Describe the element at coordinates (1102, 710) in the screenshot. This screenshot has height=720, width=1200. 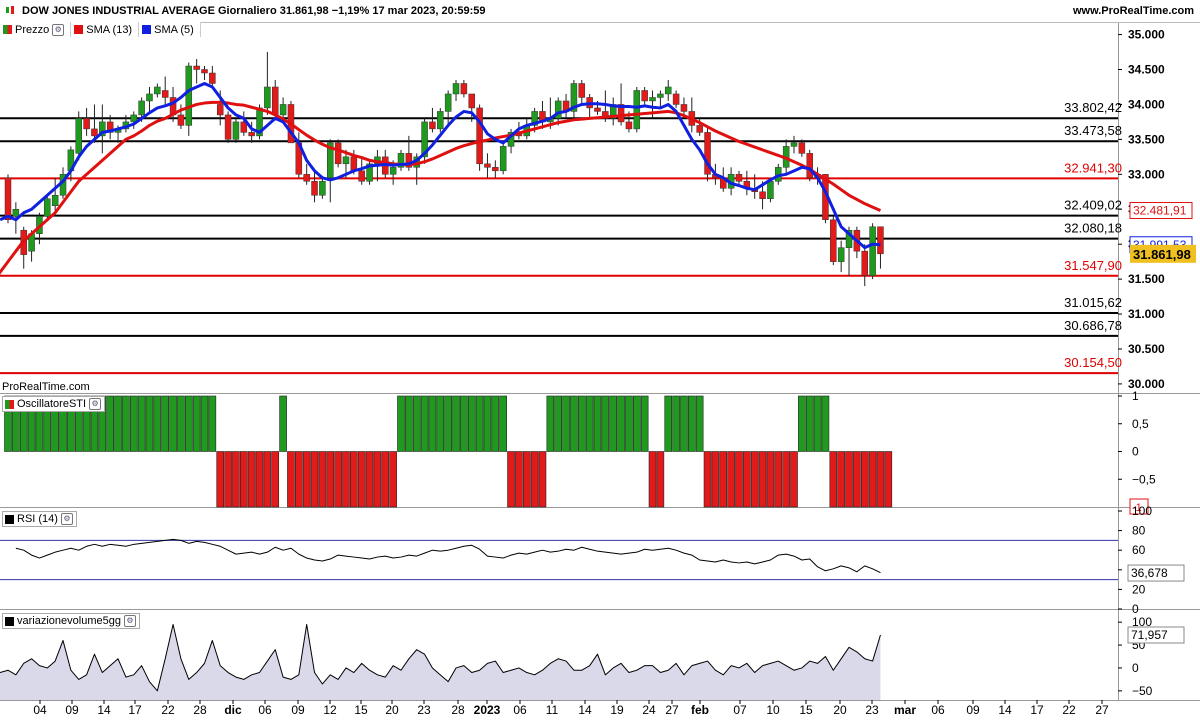
I see `x-tick-label: 27` at that location.